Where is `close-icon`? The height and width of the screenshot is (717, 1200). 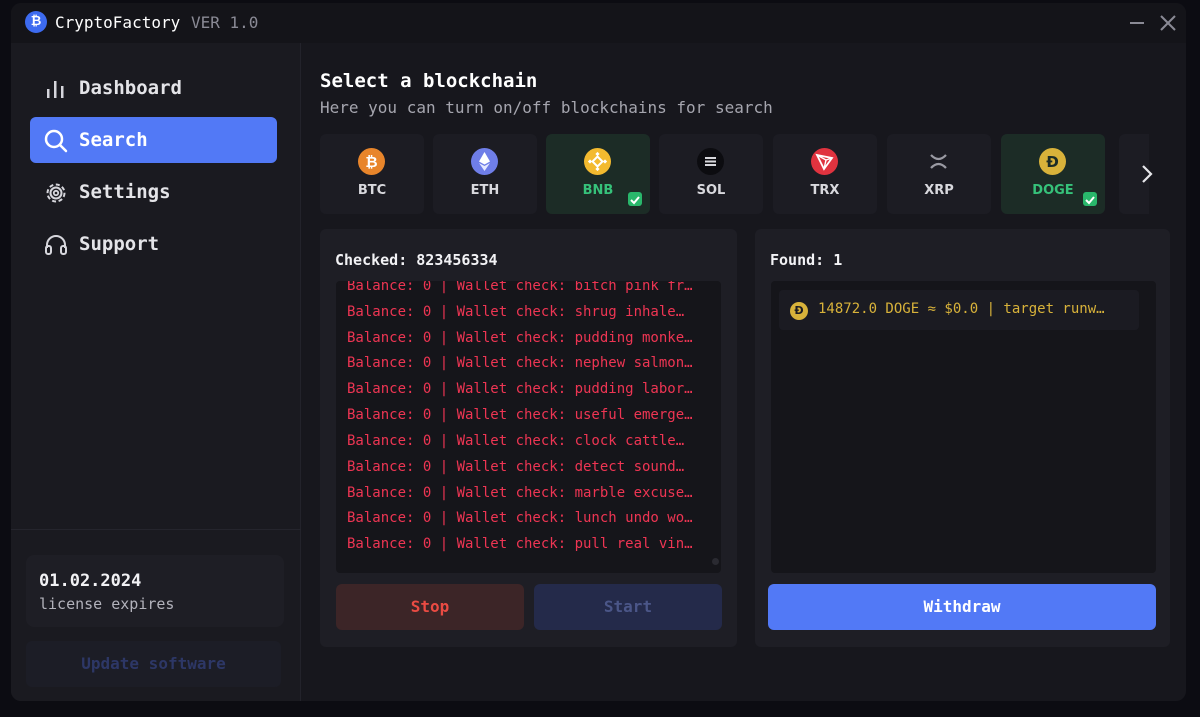
close-icon is located at coordinates (1168, 23).